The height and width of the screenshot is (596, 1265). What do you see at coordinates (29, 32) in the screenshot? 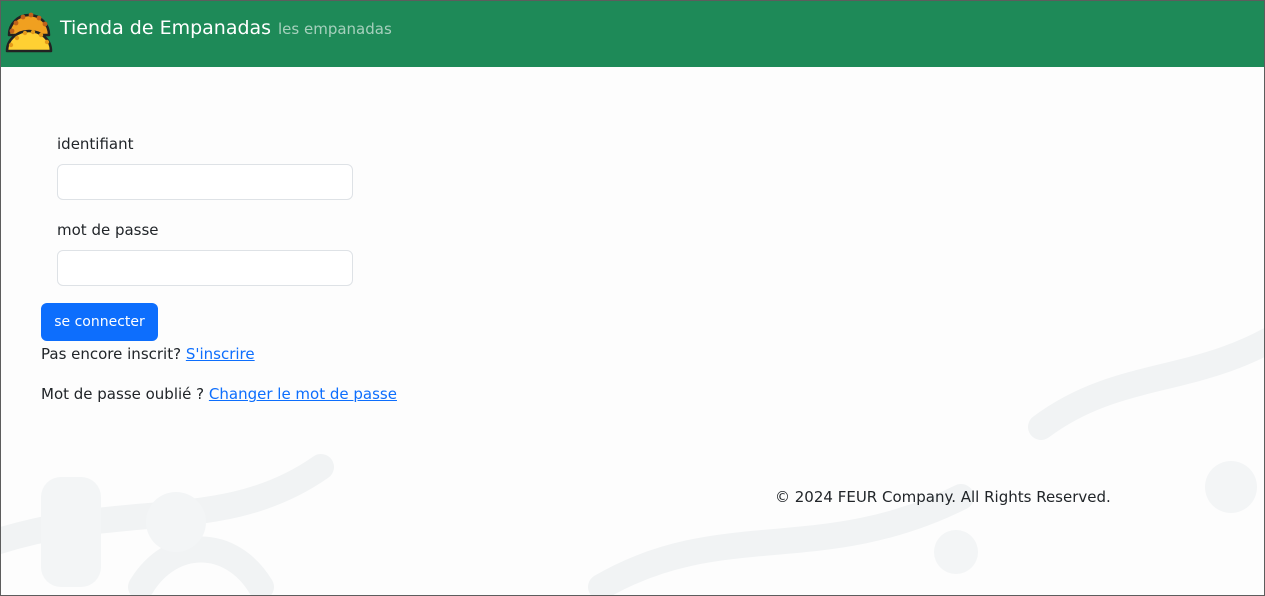
I see `empanada-logo-icon` at bounding box center [29, 32].